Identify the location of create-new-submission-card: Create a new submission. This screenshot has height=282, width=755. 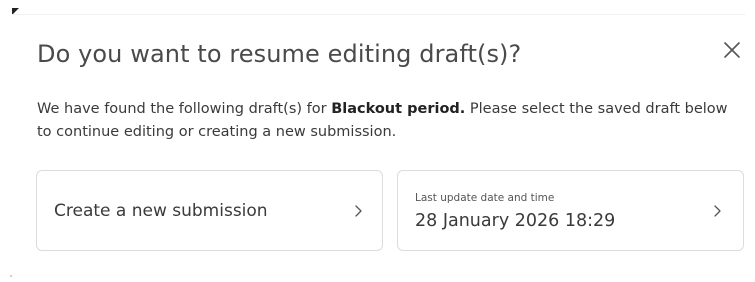
(209, 210).